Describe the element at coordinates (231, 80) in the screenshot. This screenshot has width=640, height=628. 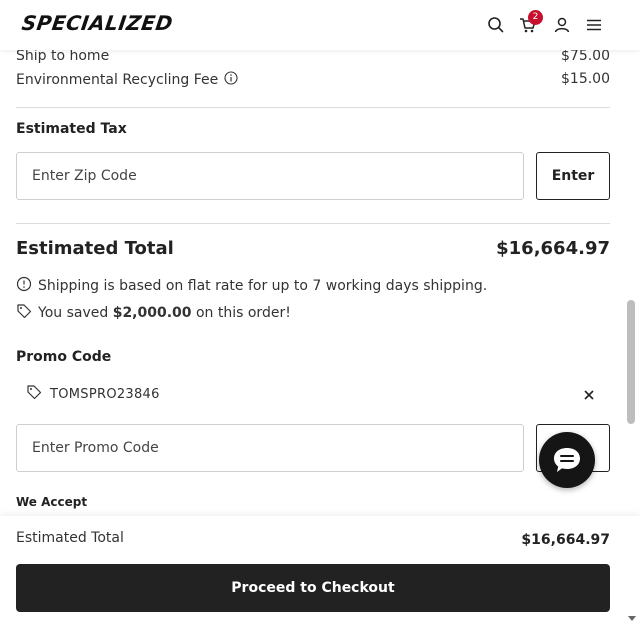
I see `info-icon` at that location.